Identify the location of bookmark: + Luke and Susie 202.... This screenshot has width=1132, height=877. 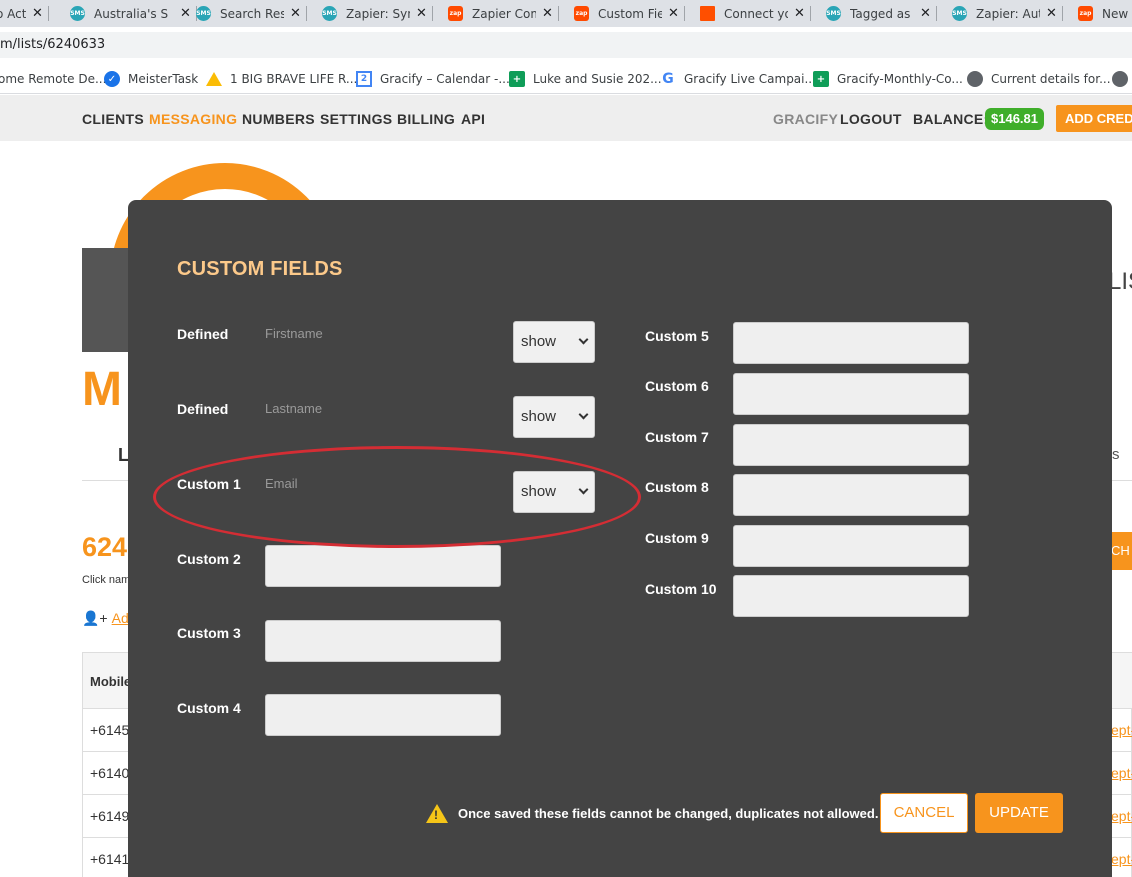
(585, 79).